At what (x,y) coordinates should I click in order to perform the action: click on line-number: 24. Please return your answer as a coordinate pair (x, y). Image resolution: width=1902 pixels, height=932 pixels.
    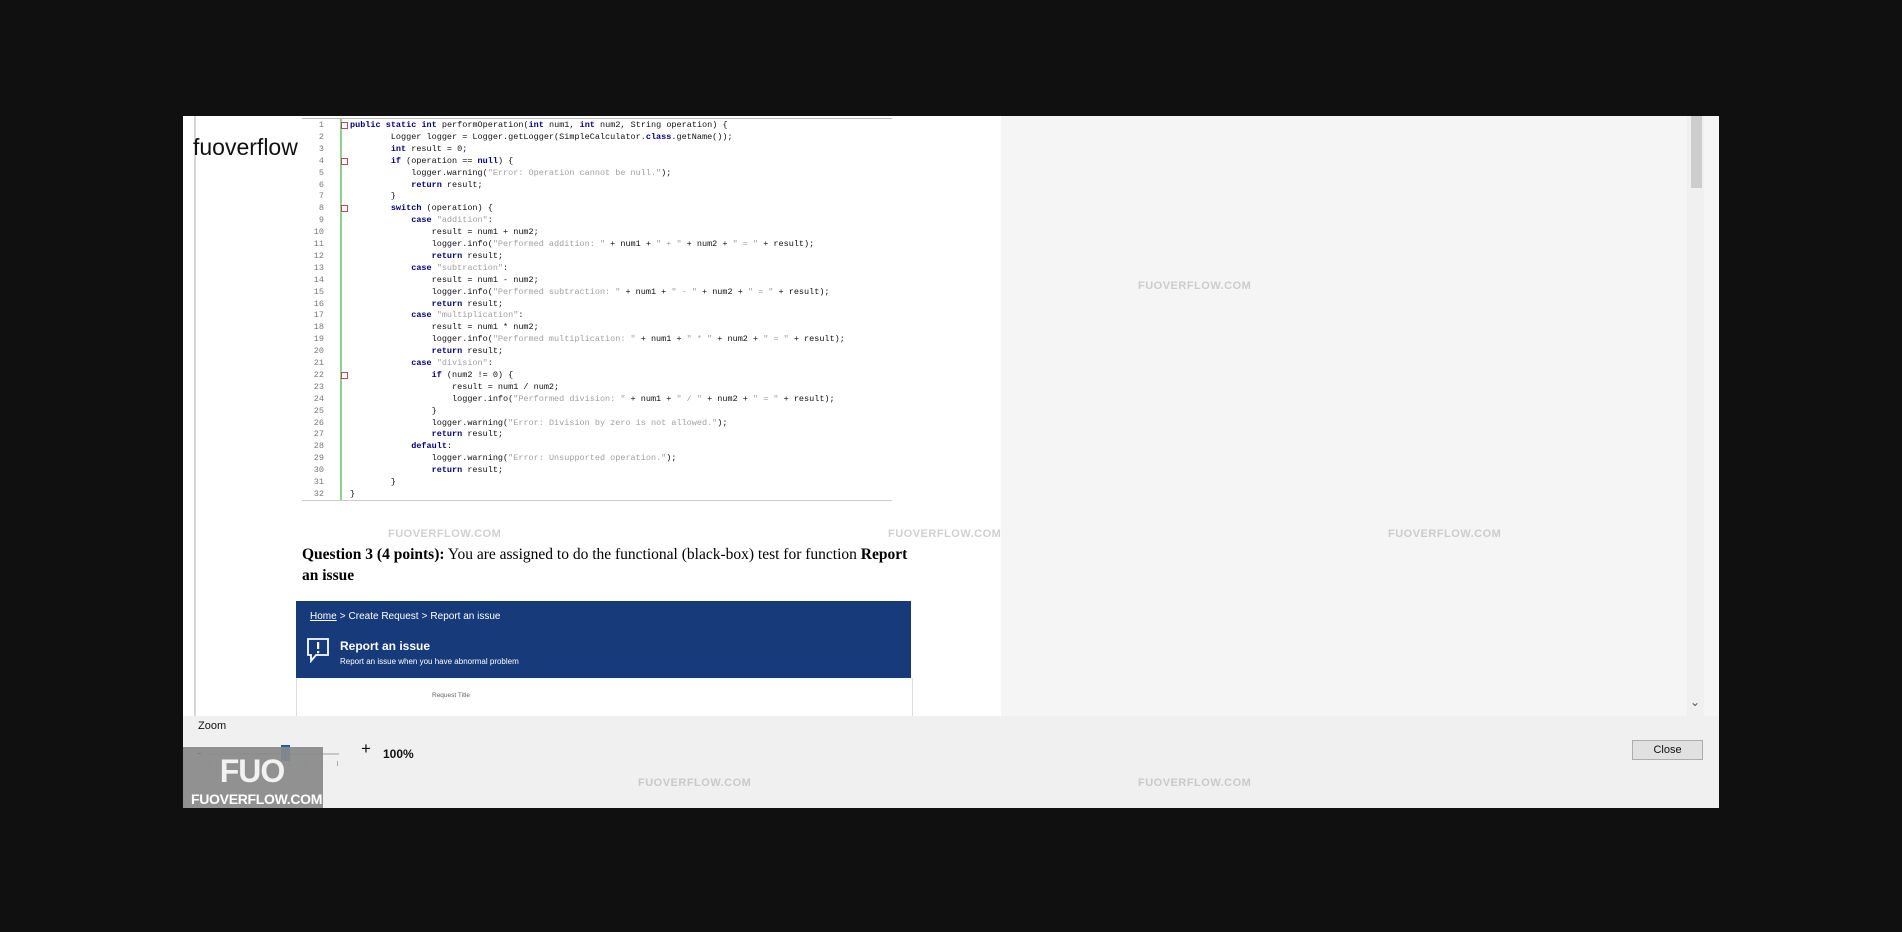
    Looking at the image, I should click on (318, 398).